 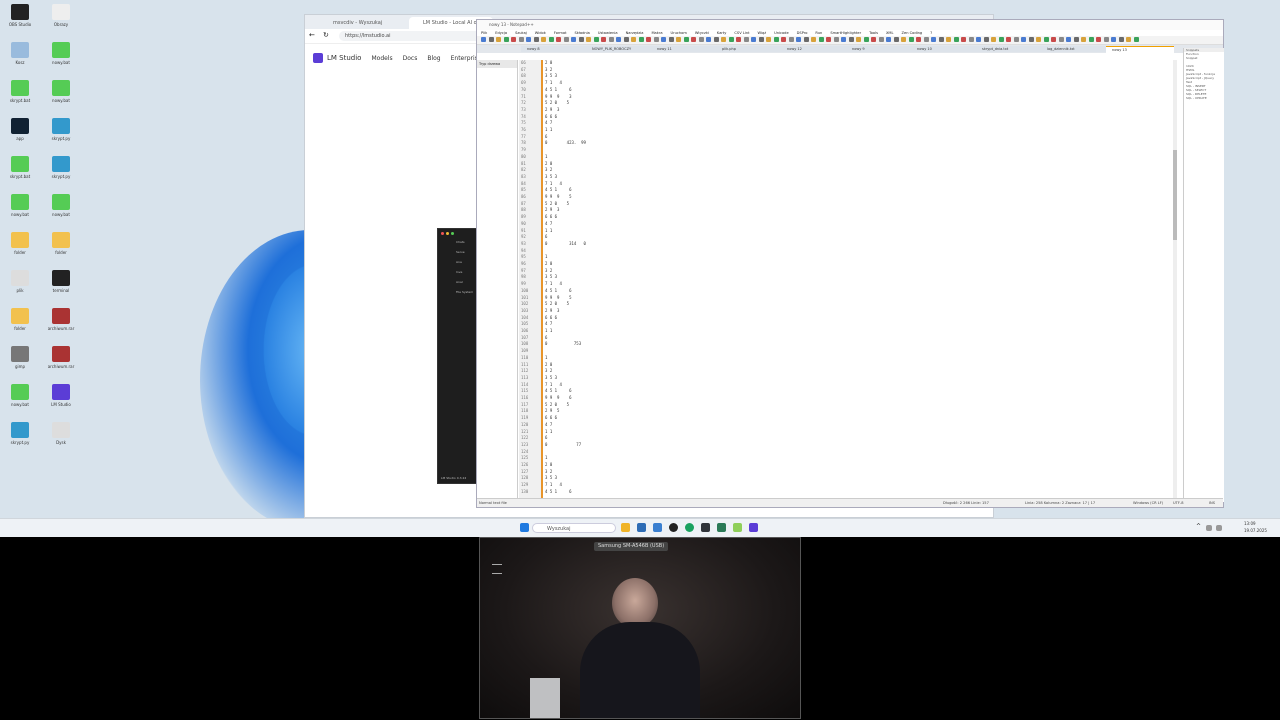 What do you see at coordinates (457, 272) in the screenshot?
I see `dark-menu-item: Inve` at bounding box center [457, 272].